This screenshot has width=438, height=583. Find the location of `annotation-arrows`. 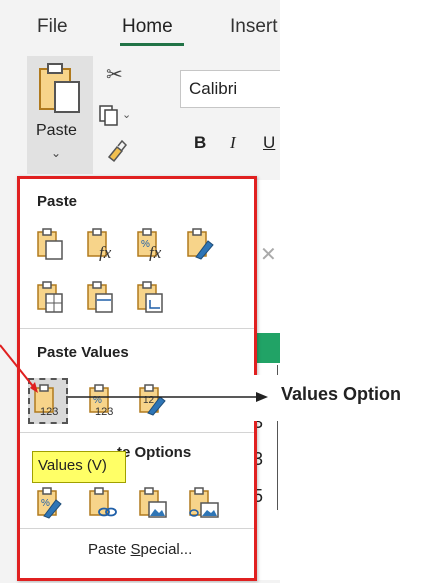

annotation-arrows is located at coordinates (134, 373).